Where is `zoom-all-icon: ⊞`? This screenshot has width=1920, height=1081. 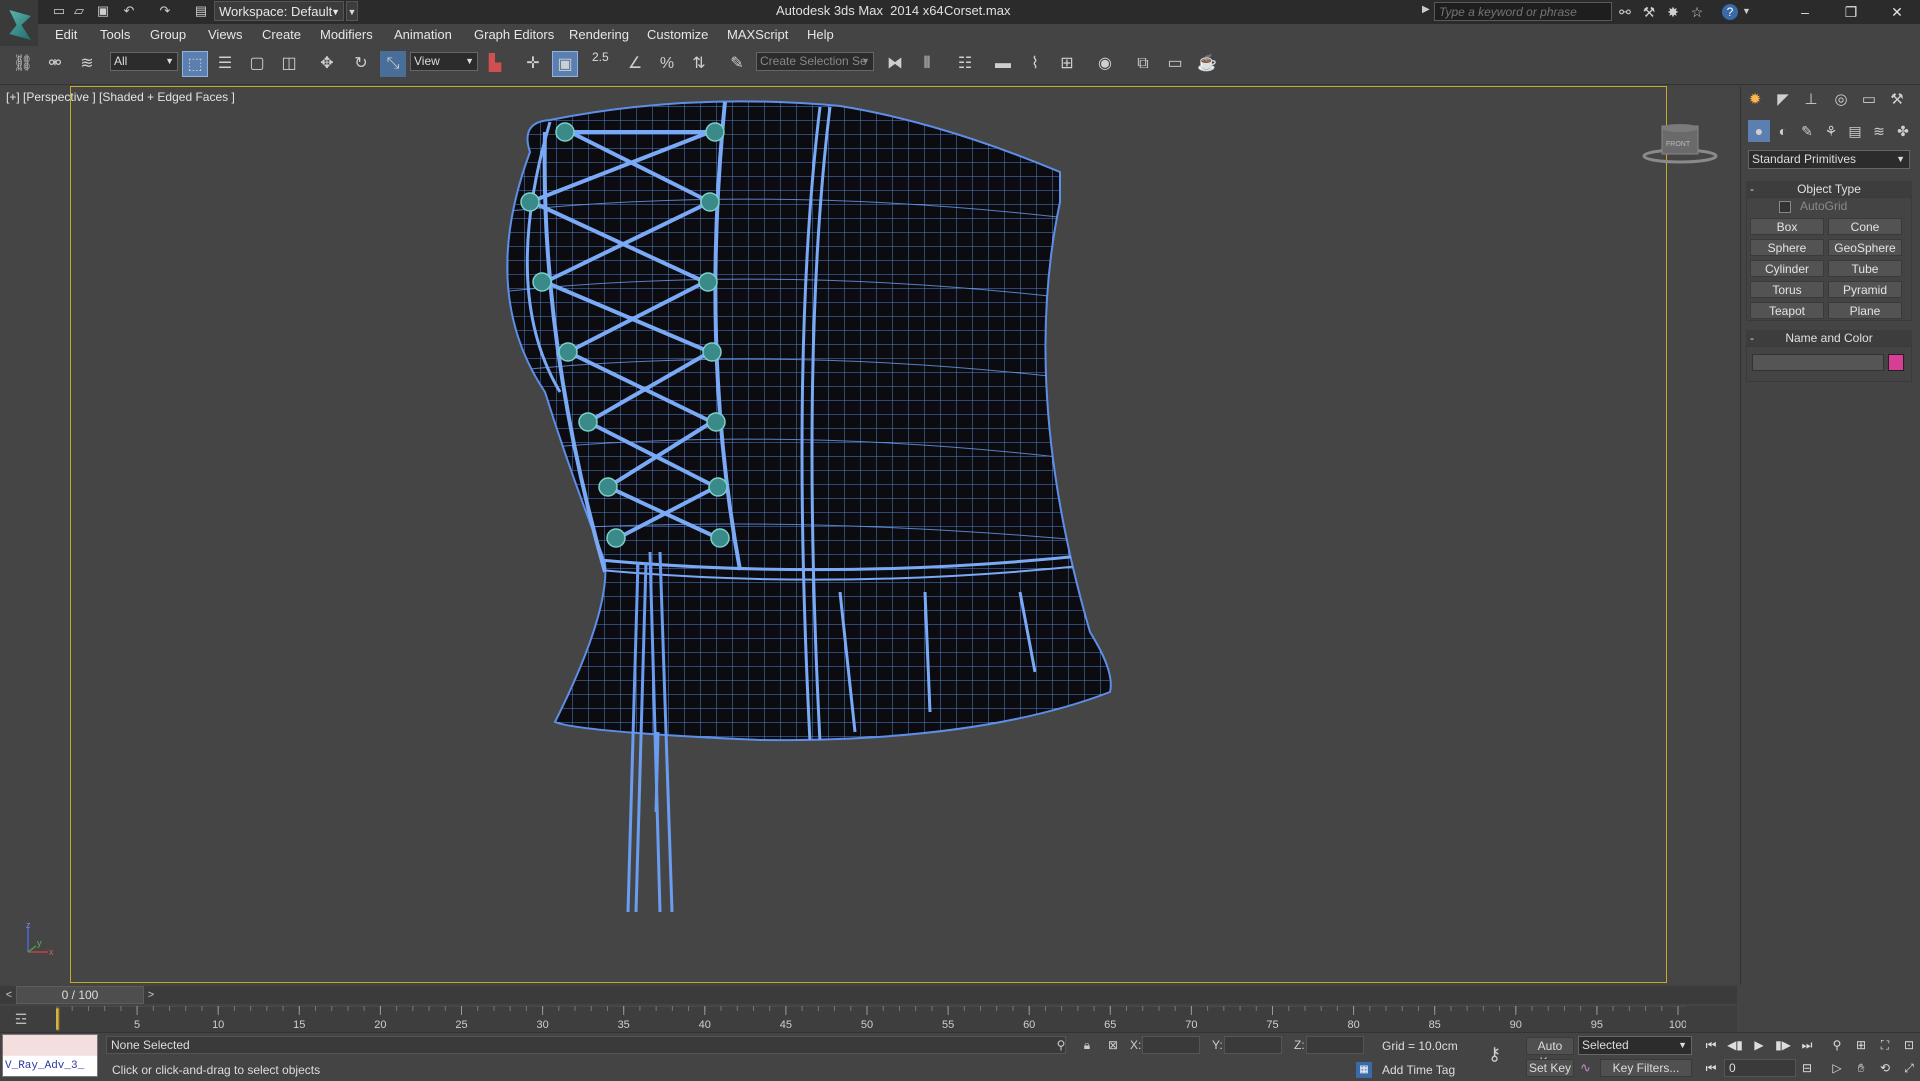
zoom-all-icon: ⊞ is located at coordinates (1861, 1045).